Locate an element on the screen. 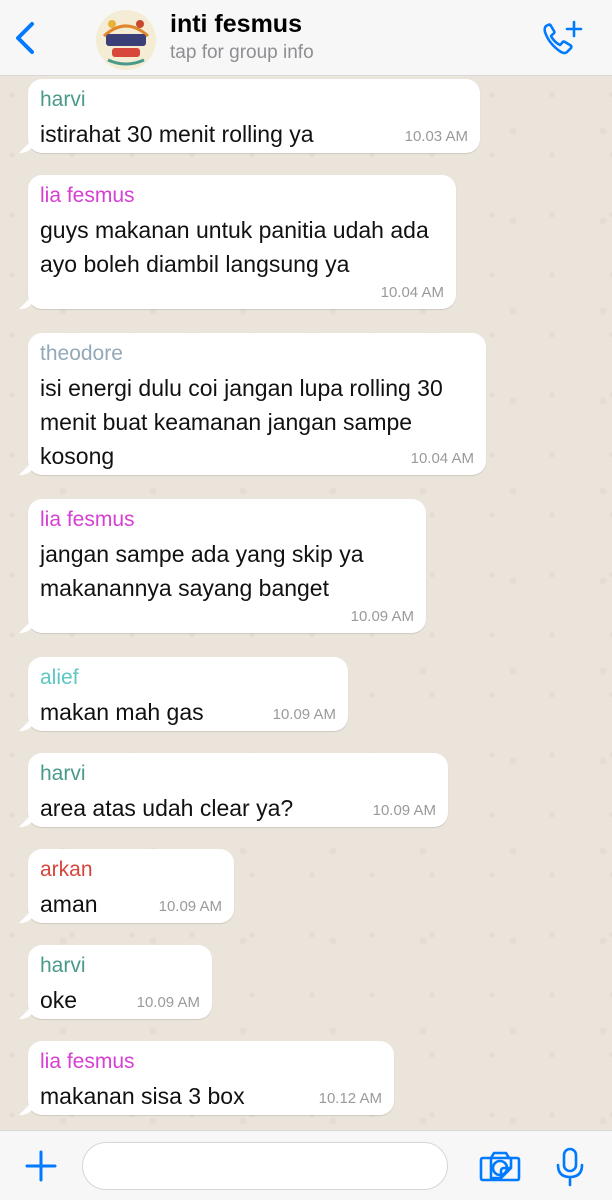  plus-icon is located at coordinates (41, 1166).